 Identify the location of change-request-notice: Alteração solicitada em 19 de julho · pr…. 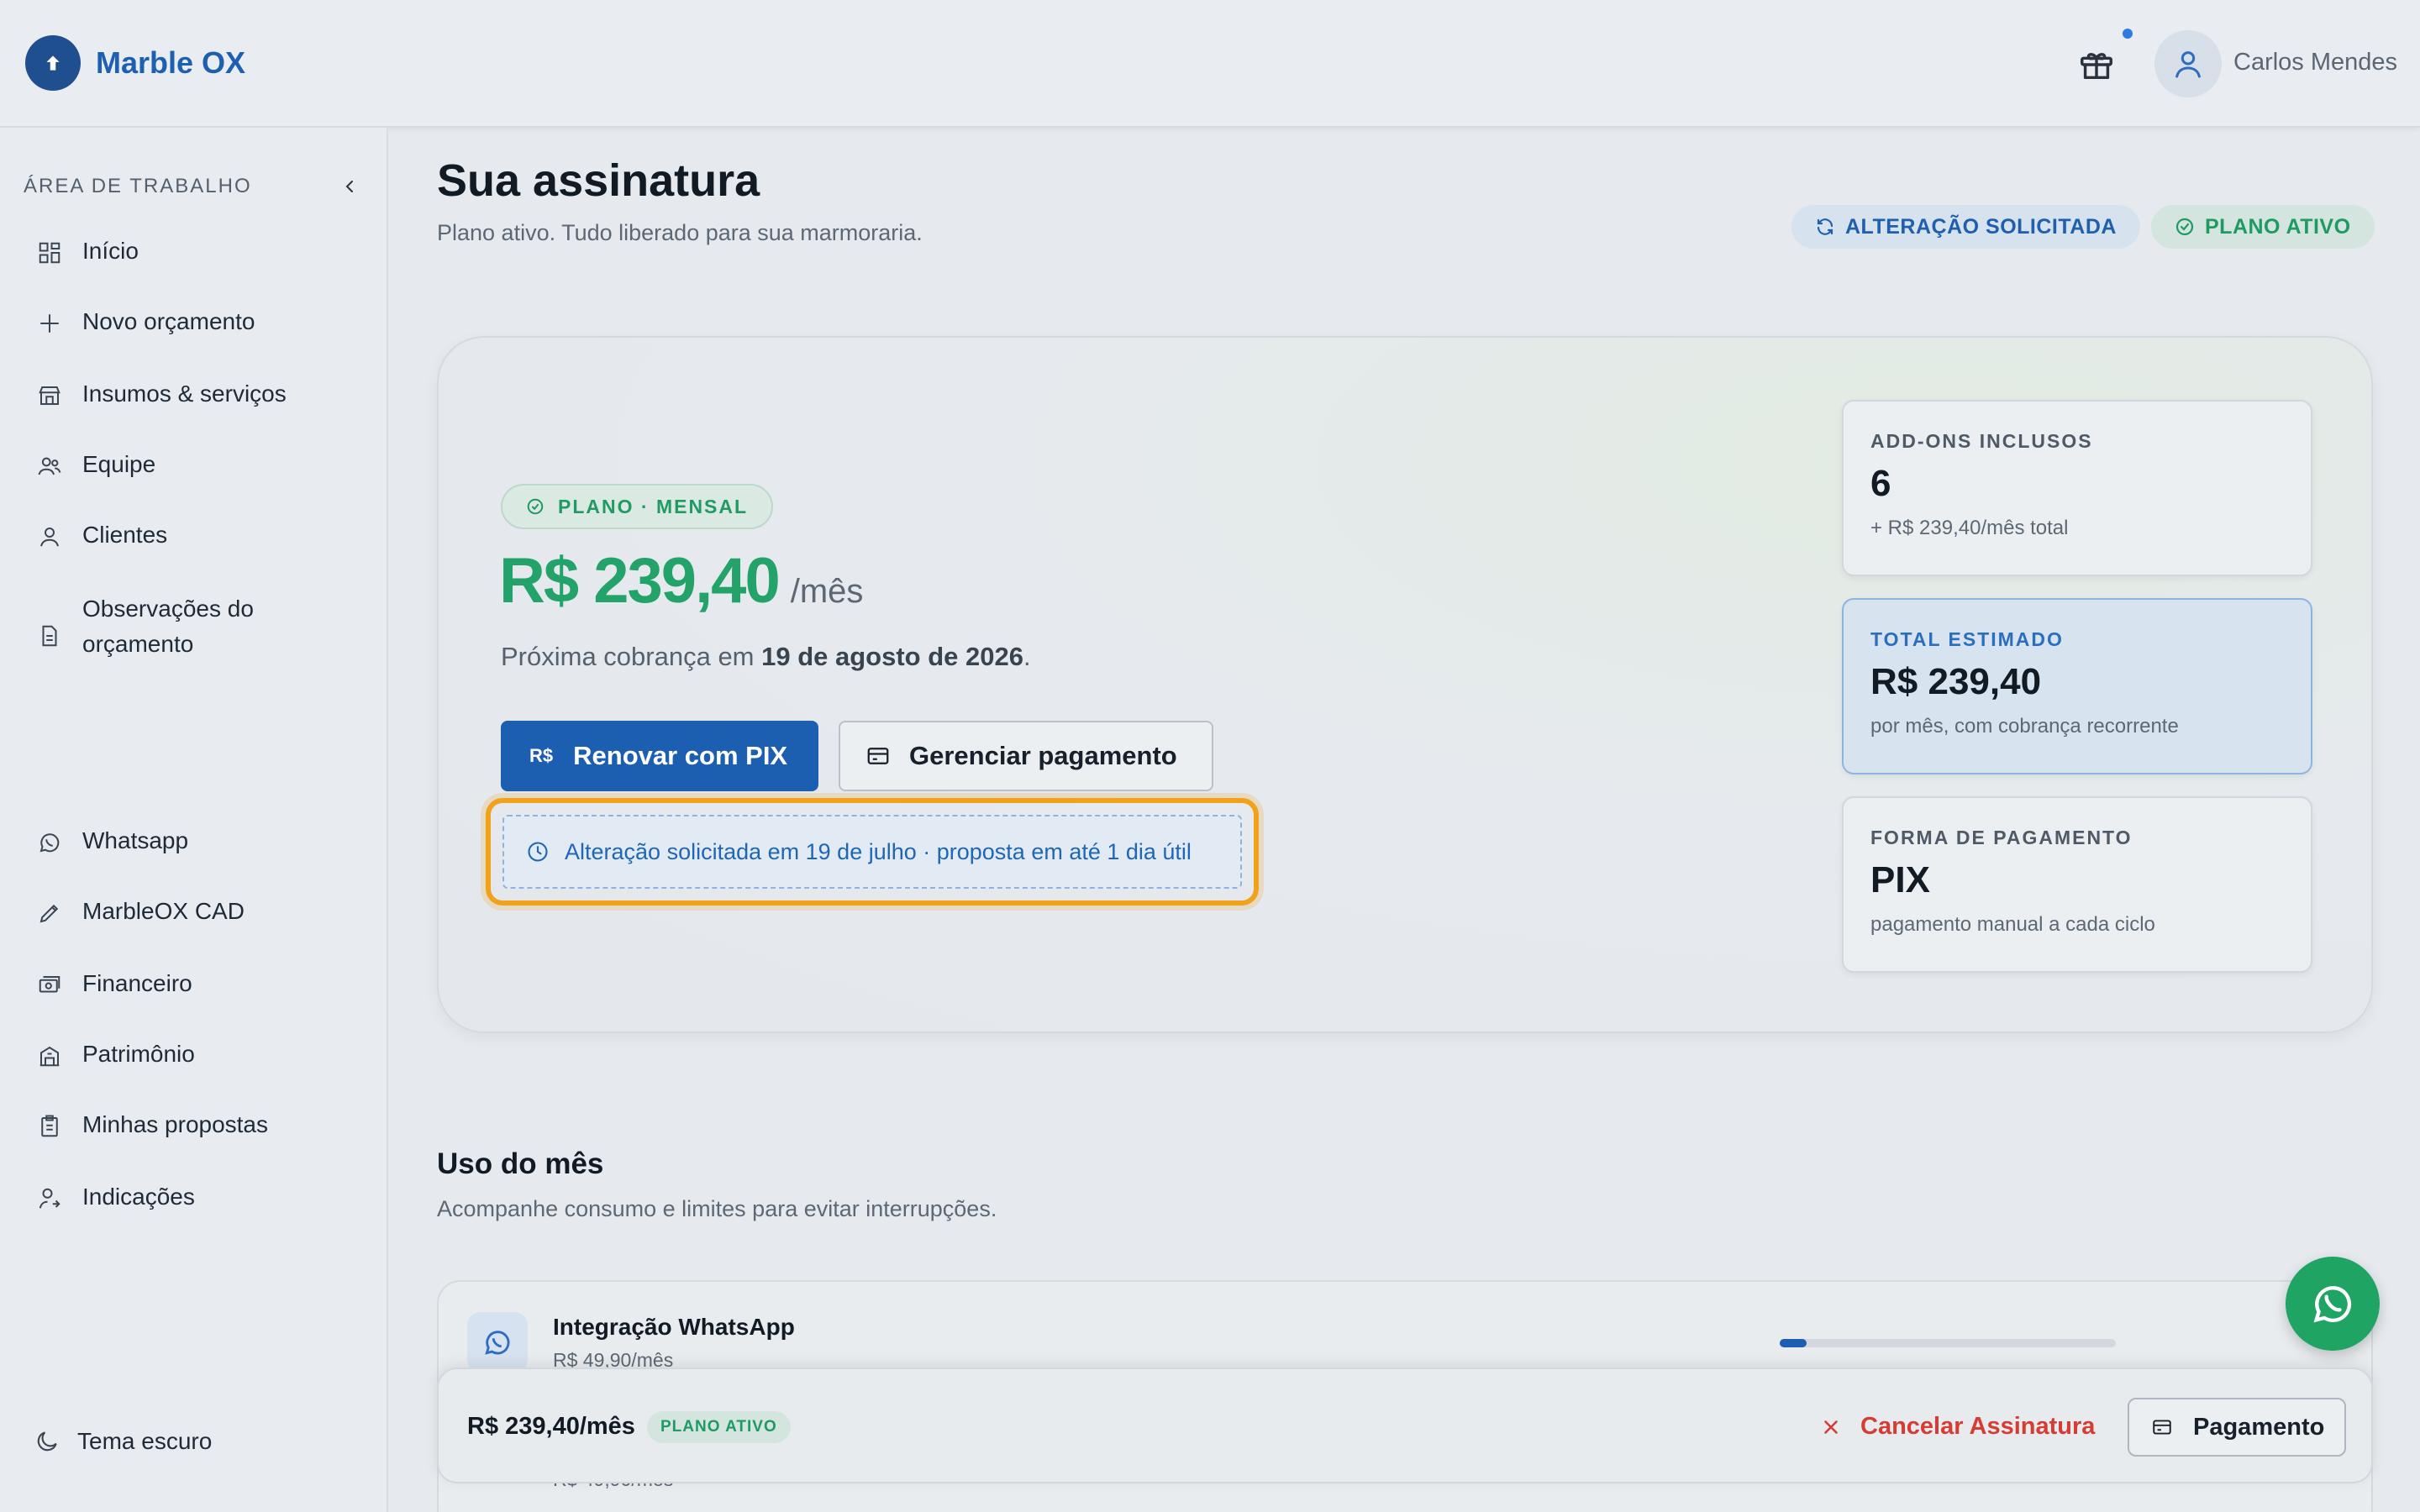
(872, 852).